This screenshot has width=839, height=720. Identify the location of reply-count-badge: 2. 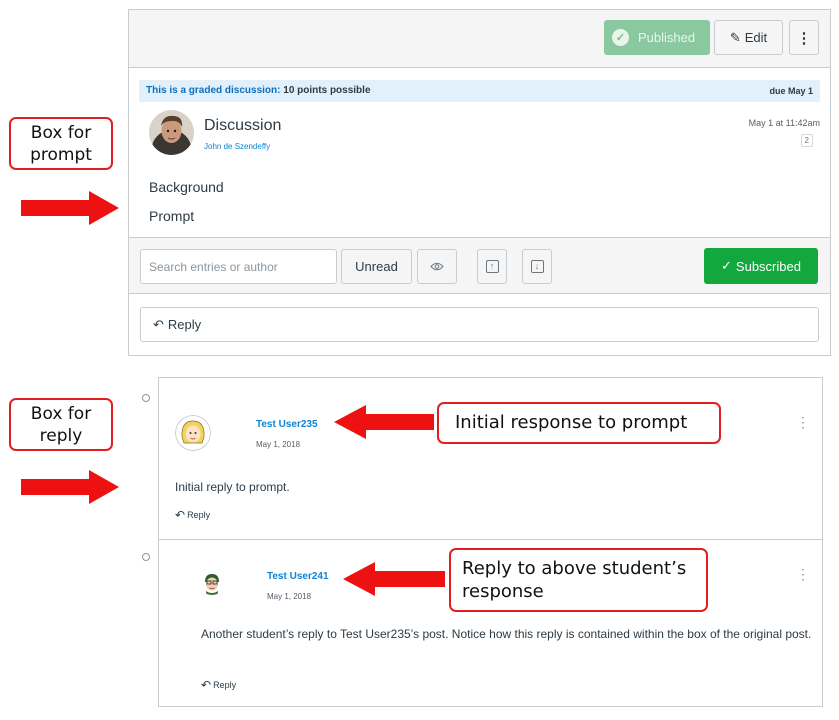
(806, 140).